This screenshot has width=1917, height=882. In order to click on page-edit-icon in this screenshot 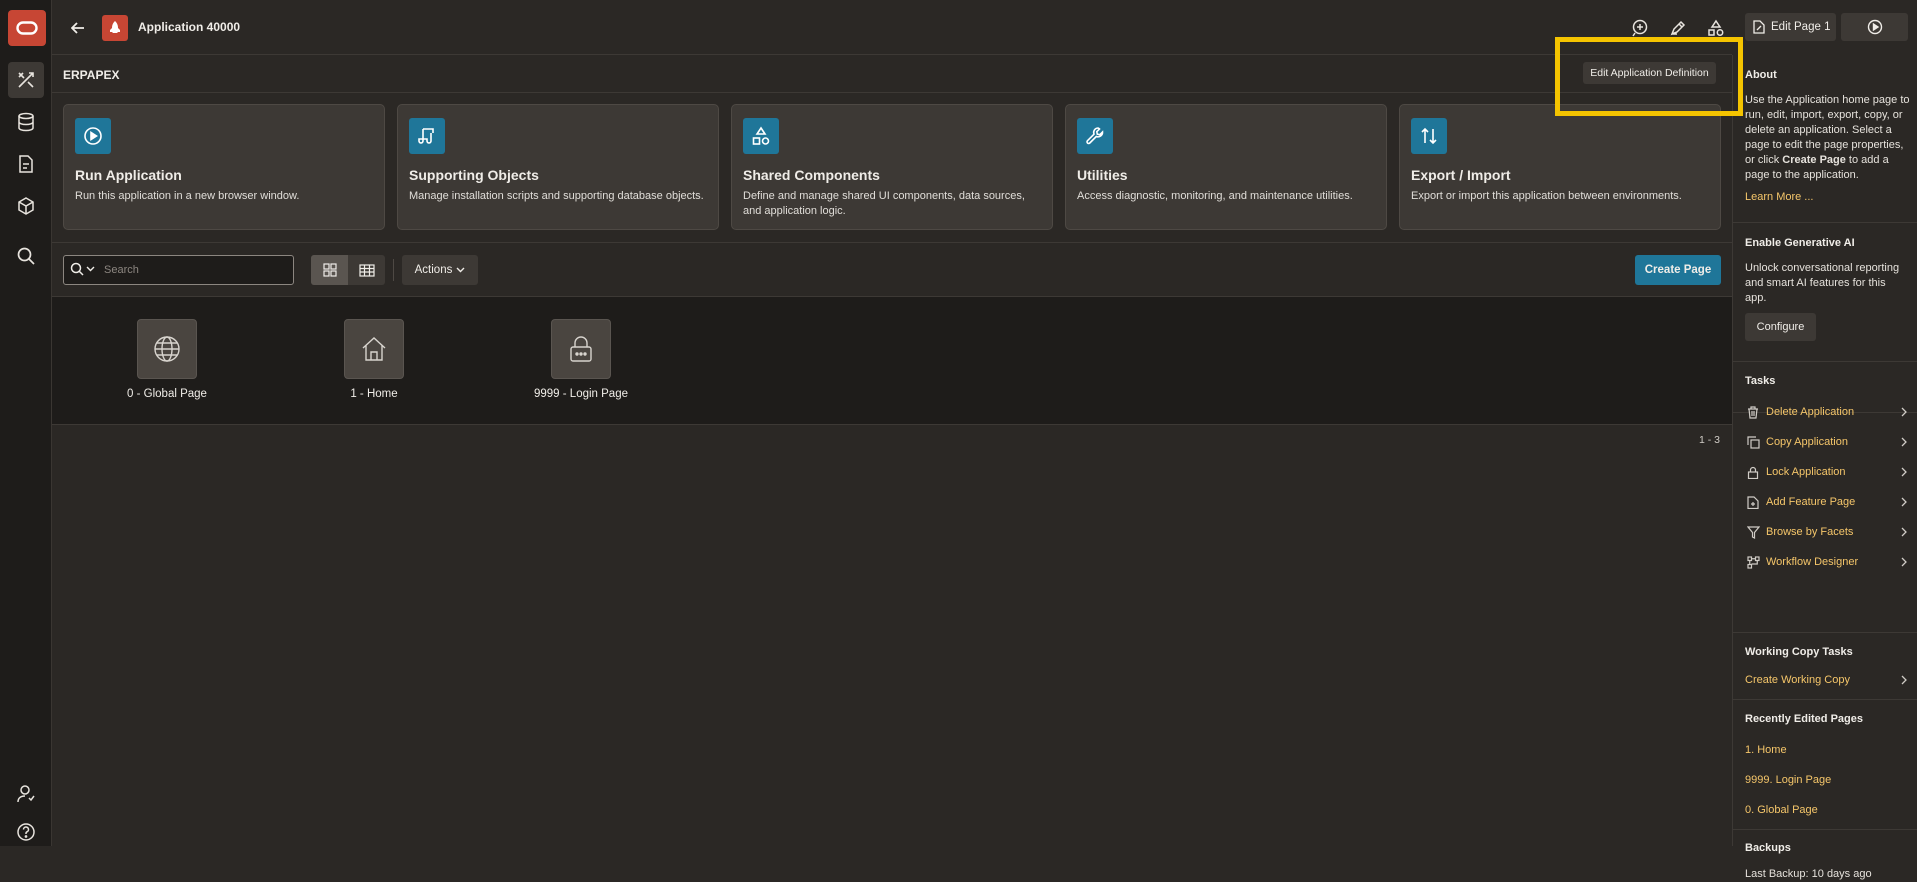, I will do `click(1759, 27)`.